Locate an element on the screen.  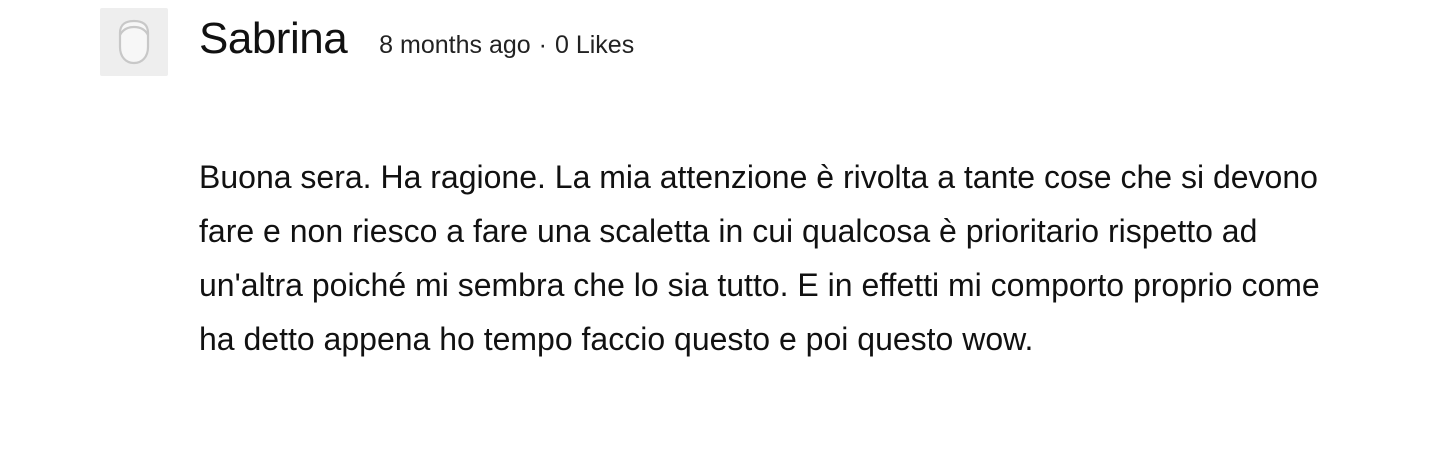
author-name: Sabrina is located at coordinates (273, 39).